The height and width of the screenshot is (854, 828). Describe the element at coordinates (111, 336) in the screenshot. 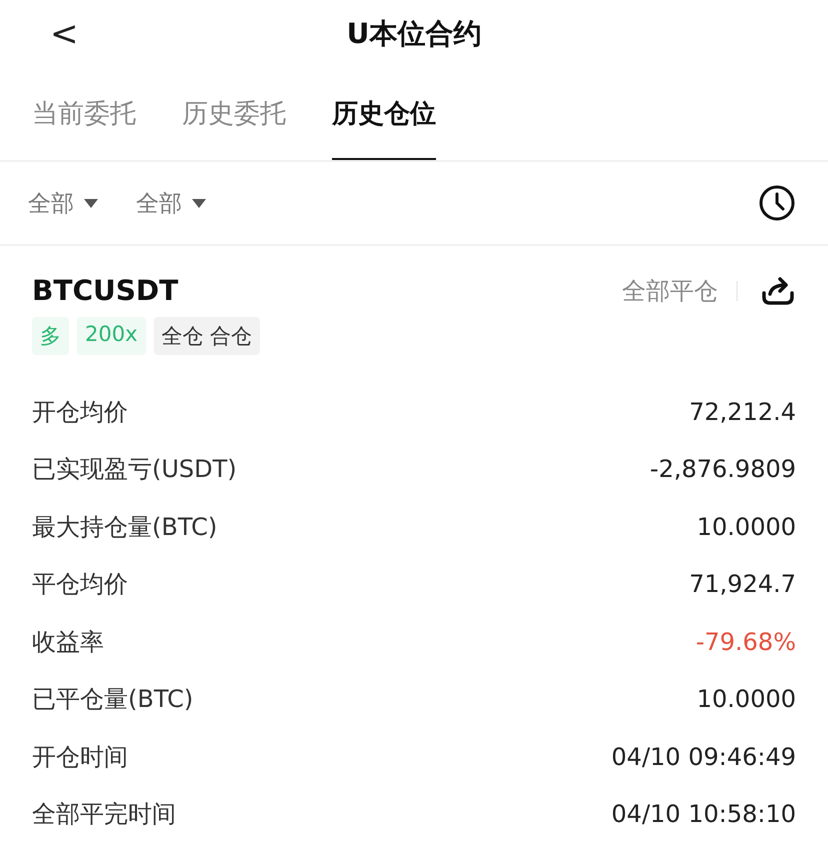

I see `position-tag: 200x` at that location.